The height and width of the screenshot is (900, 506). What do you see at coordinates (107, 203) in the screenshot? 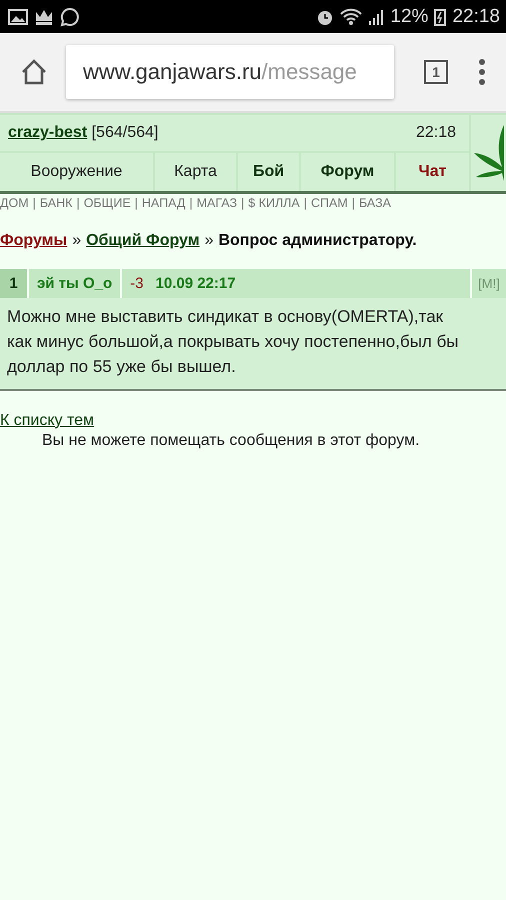
I see `quick-link: ОБЩИЕ` at bounding box center [107, 203].